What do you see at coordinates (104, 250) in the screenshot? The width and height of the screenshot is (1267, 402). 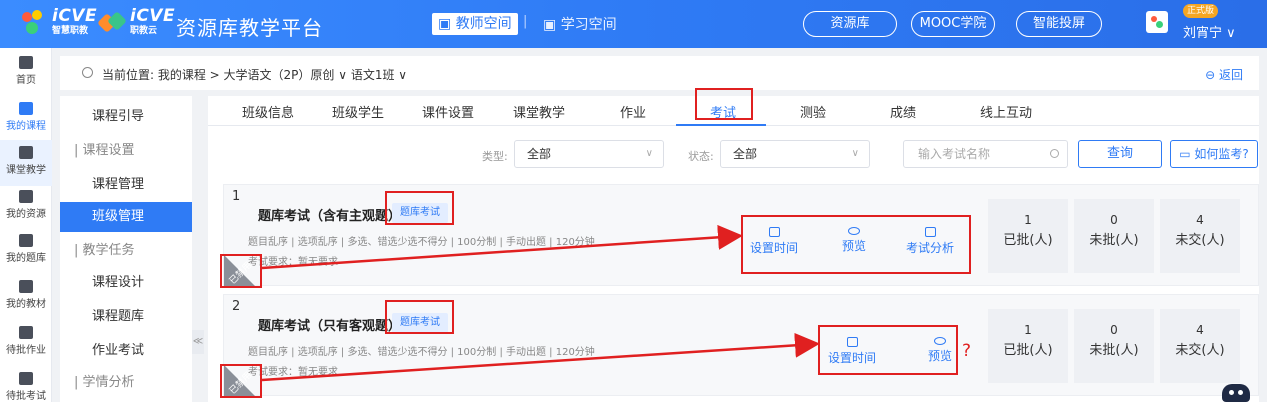 I see `sidebar-group-teaching-tasks: | 教学任务` at bounding box center [104, 250].